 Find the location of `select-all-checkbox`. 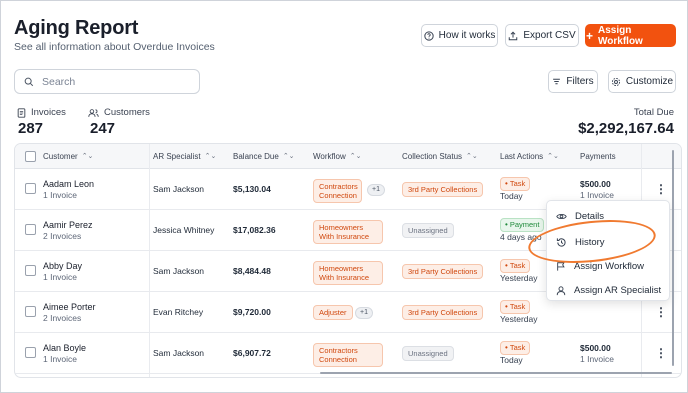

select-all-checkbox is located at coordinates (30, 156).